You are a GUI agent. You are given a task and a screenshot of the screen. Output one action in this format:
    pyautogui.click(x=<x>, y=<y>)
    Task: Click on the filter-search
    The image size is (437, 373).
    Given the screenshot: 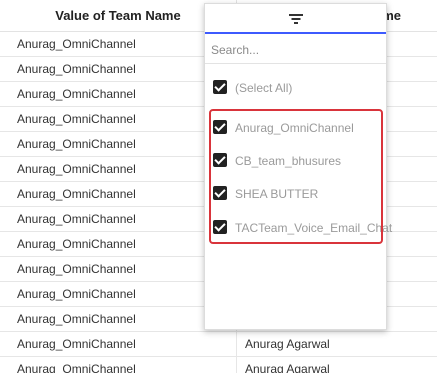 What is the action you would take?
    pyautogui.click(x=295, y=49)
    